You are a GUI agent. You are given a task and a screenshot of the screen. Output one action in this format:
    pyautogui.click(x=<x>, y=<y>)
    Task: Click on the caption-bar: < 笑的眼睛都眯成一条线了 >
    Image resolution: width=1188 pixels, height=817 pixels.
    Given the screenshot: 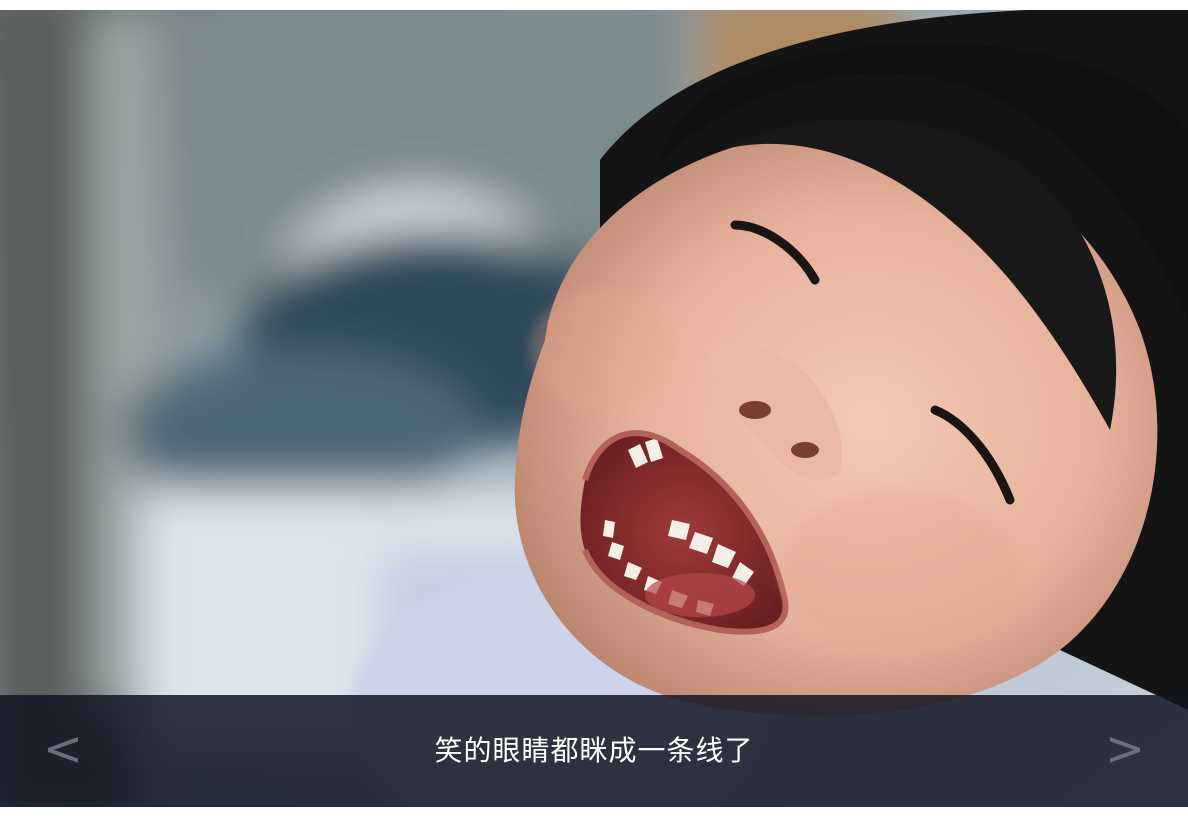 What is the action you would take?
    pyautogui.click(x=594, y=751)
    